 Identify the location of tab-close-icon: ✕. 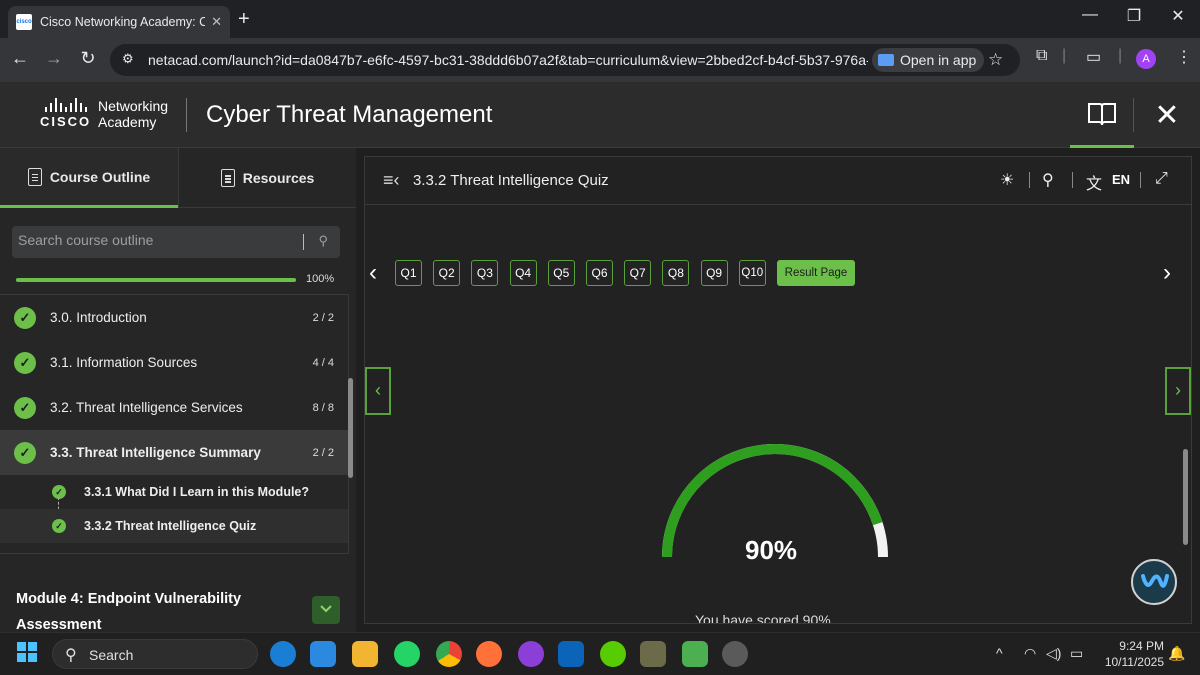
(216, 22).